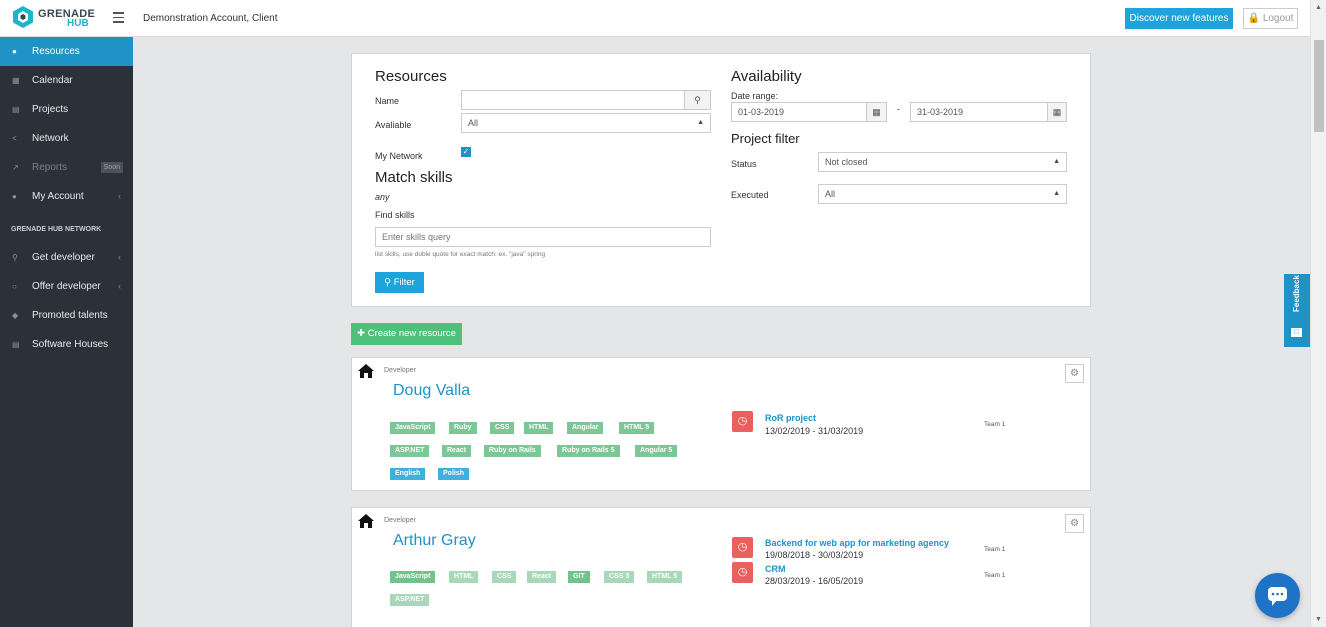 The width and height of the screenshot is (1326, 627). I want to click on available-value: All, so click(473, 123).